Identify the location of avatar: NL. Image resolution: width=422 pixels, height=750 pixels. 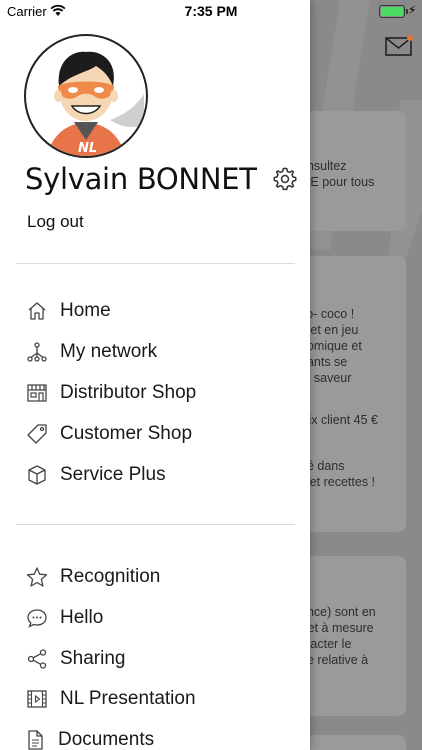
(86, 96).